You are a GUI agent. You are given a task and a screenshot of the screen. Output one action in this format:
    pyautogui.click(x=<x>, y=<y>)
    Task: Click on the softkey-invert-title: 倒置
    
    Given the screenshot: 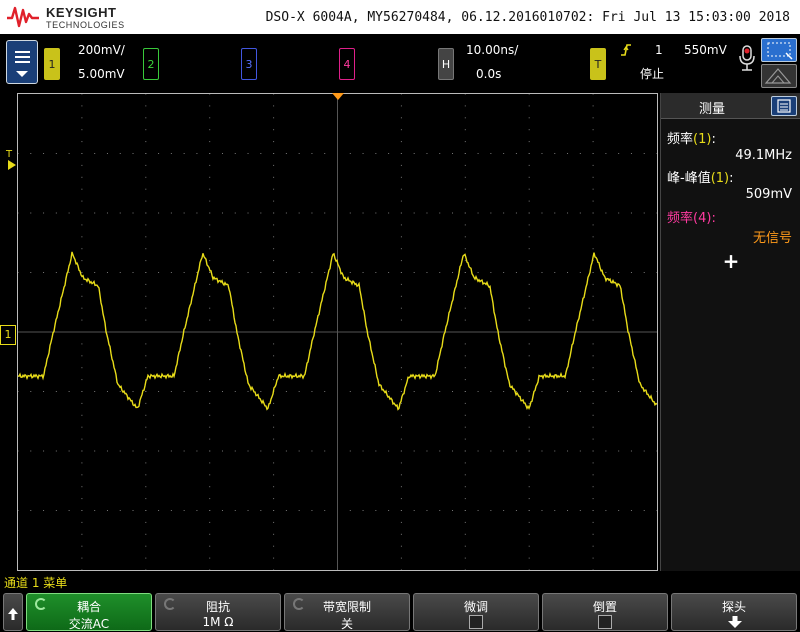 What is the action you would take?
    pyautogui.click(x=604, y=607)
    